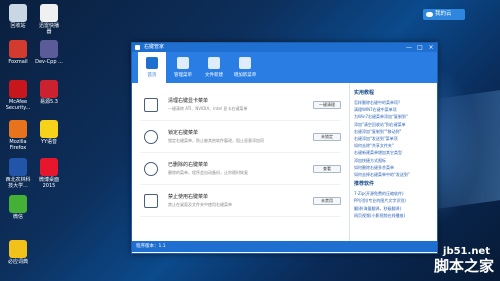  Describe the element at coordinates (49, 19) in the screenshot. I see `desktop-icon: 迅雷快播 器` at that location.